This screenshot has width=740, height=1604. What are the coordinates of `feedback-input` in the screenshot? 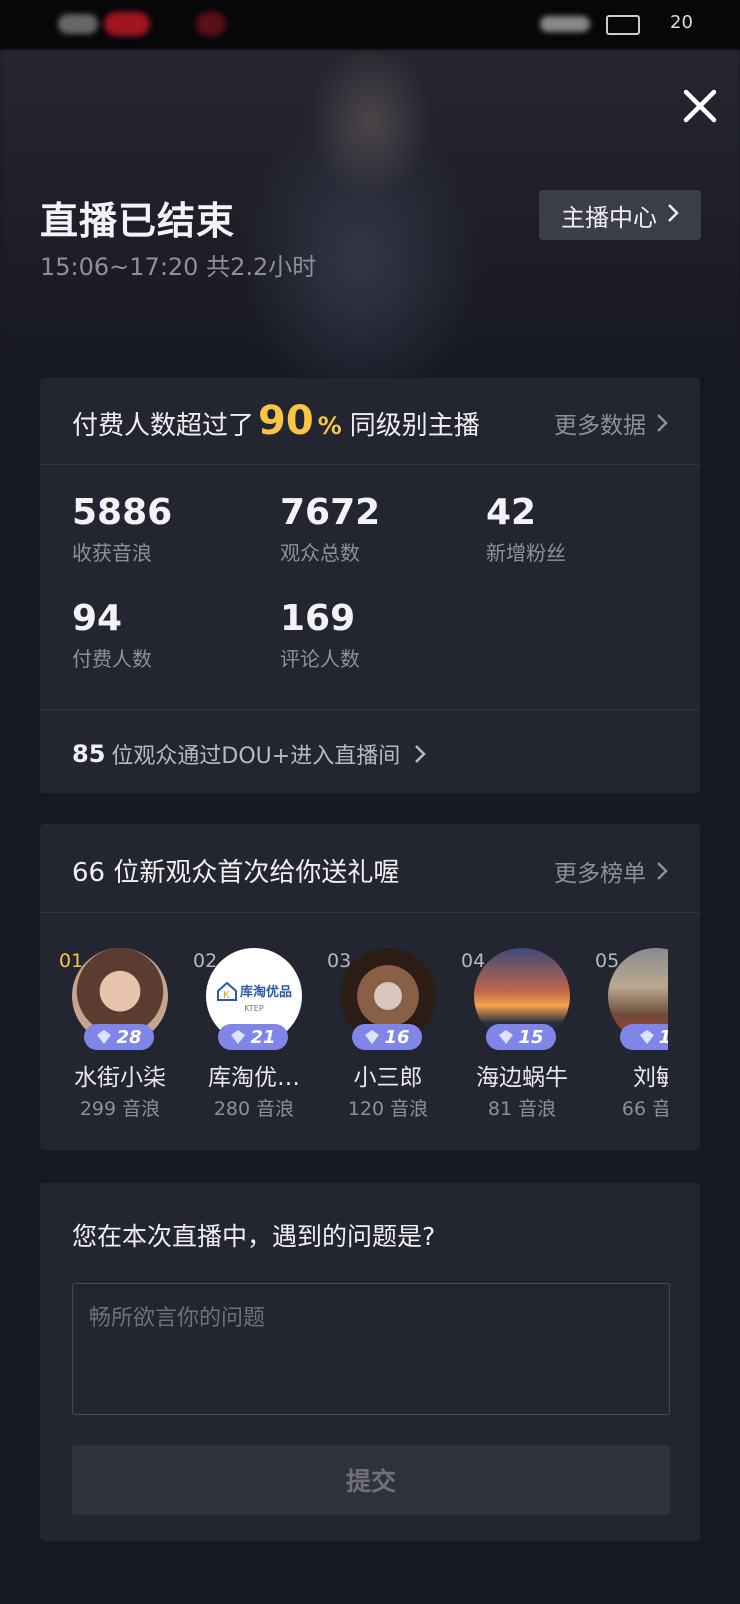 It's located at (371, 1349).